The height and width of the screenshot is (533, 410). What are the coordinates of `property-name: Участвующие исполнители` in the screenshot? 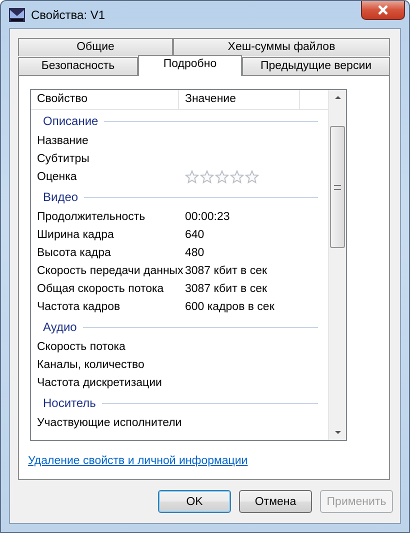 It's located at (110, 423).